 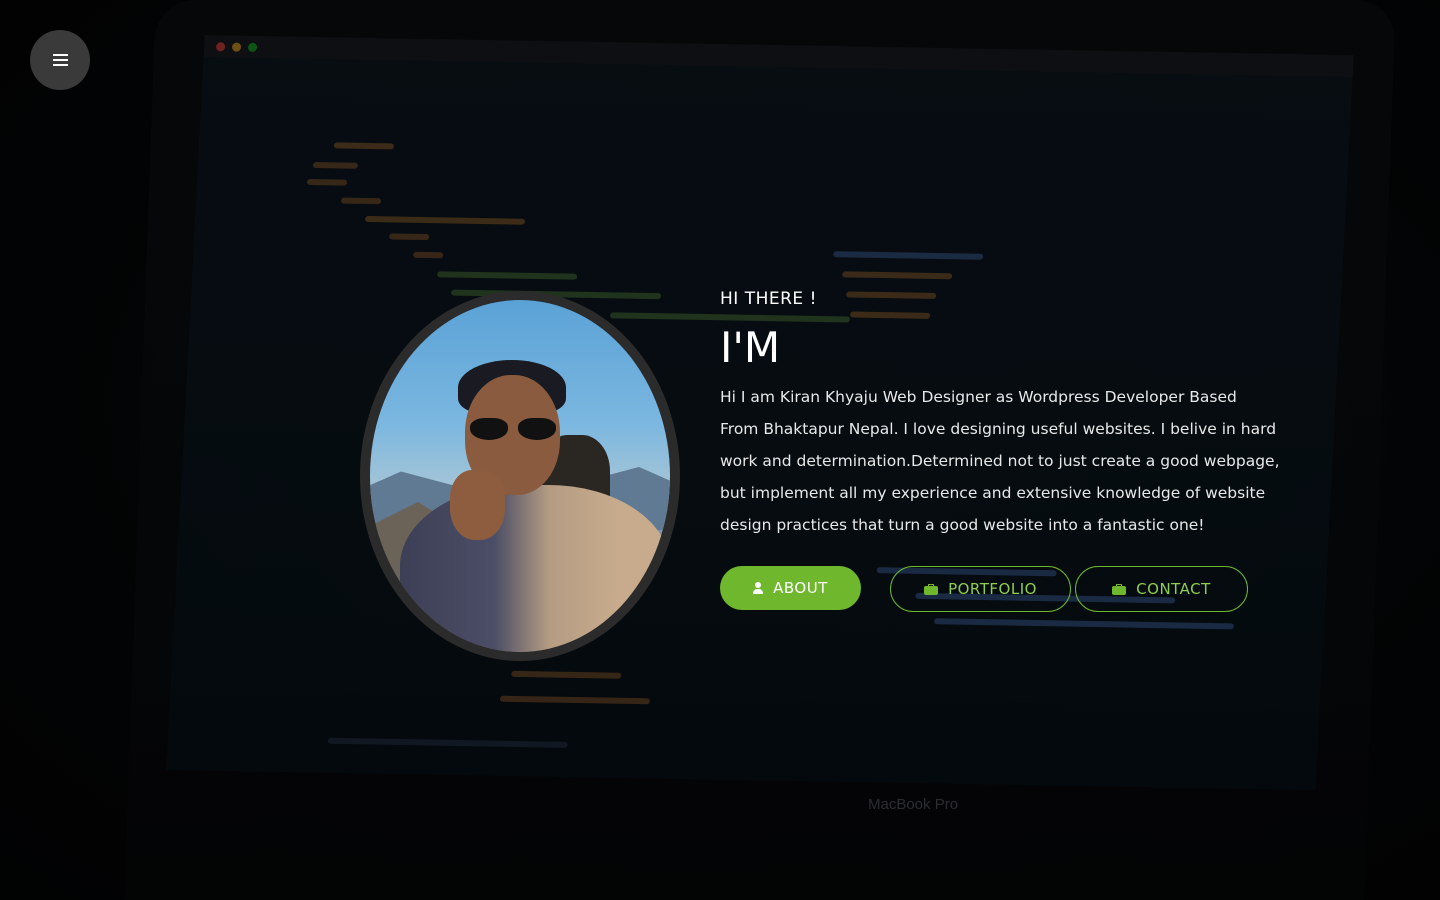 I want to click on about-button-label: ABOUT, so click(x=800, y=588).